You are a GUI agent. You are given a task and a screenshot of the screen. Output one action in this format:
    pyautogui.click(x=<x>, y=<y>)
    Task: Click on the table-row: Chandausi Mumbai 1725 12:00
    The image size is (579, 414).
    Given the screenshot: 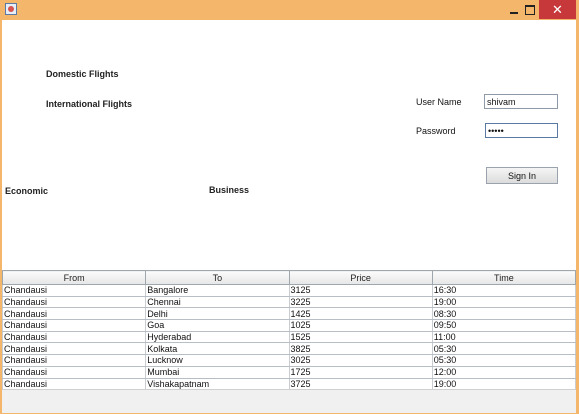 What is the action you would take?
    pyautogui.click(x=289, y=372)
    